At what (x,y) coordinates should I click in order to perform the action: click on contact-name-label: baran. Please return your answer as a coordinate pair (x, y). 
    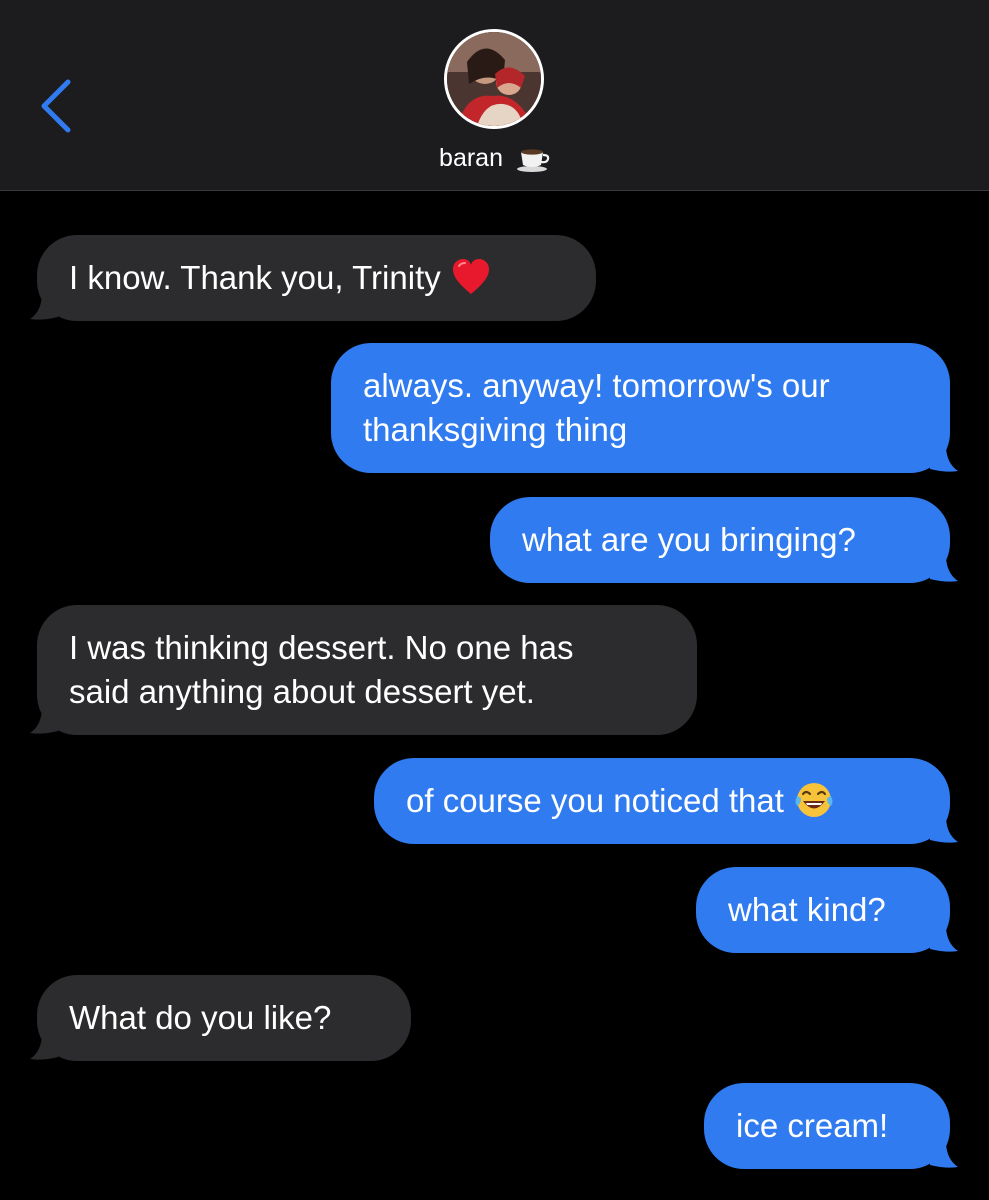
    Looking at the image, I should click on (471, 157).